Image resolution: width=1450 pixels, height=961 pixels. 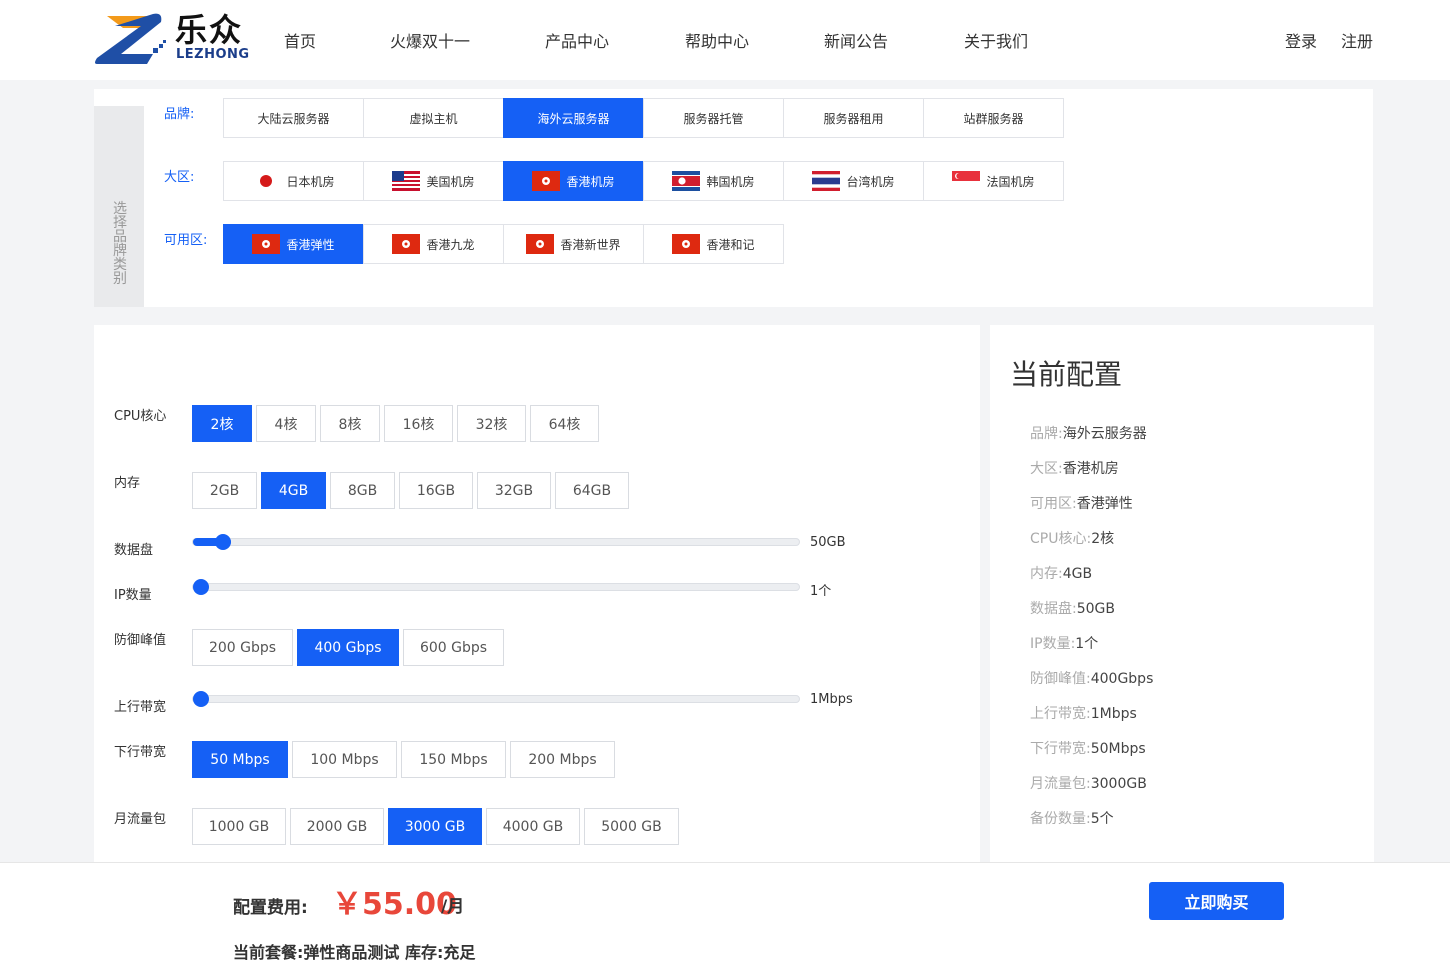 What do you see at coordinates (201, 699) in the screenshot?
I see `upload-slider-thumb` at bounding box center [201, 699].